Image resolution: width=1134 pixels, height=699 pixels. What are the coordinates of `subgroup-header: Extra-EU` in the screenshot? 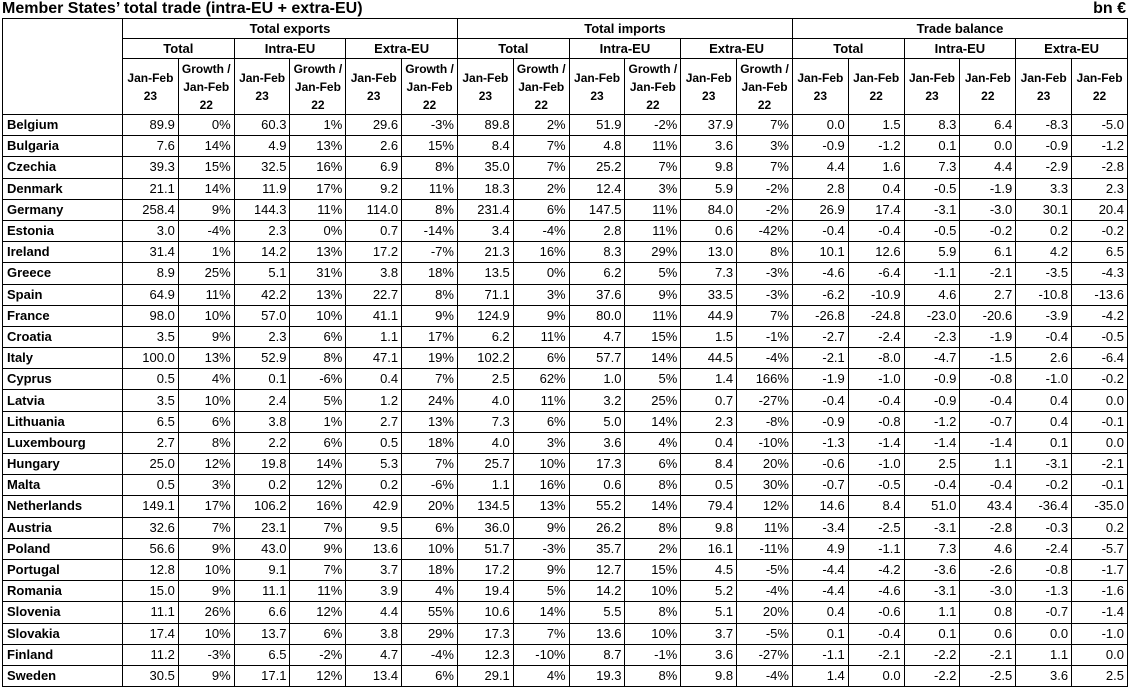 It's located at (401, 48).